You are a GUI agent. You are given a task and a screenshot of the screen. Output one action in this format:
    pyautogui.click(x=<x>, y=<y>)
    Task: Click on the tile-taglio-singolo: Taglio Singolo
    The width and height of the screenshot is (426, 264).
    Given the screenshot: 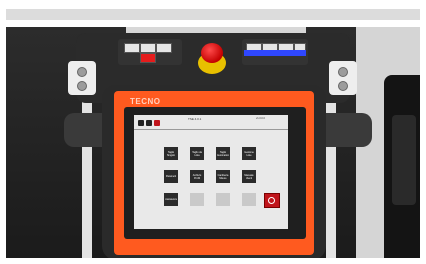 What is the action you would take?
    pyautogui.click(x=171, y=153)
    